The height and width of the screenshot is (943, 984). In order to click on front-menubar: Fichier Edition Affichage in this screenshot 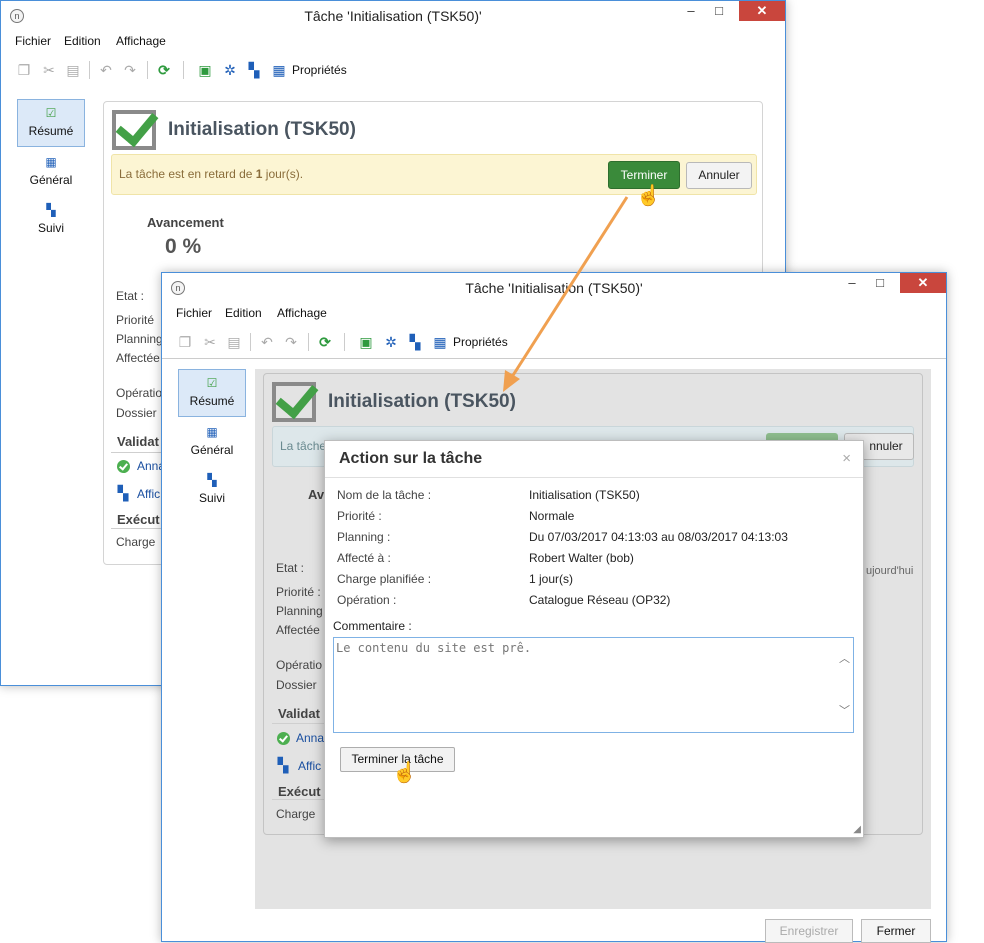, I will do `click(554, 314)`.